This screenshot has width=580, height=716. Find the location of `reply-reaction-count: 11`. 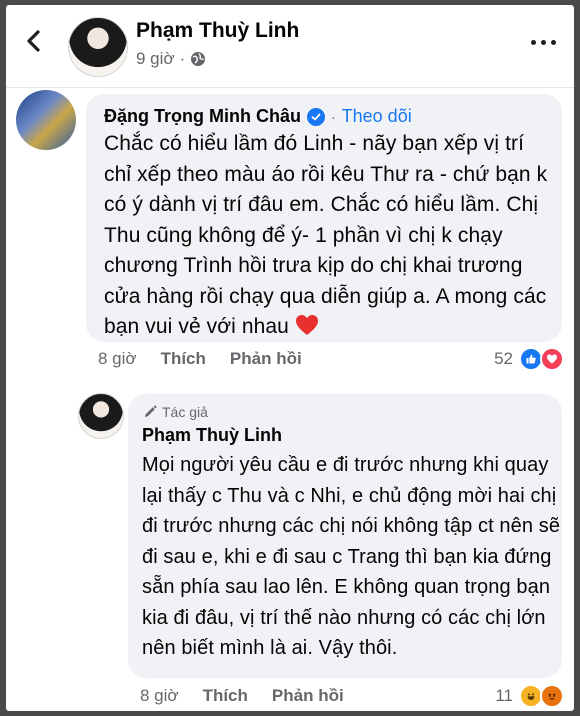

reply-reaction-count: 11 is located at coordinates (504, 695).